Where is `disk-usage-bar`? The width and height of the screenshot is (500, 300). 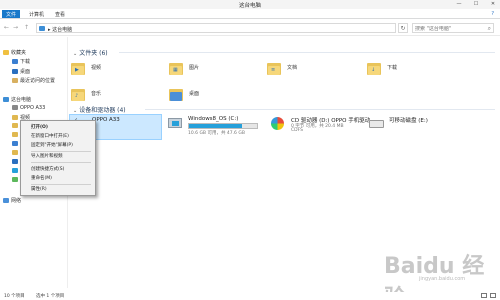 disk-usage-bar is located at coordinates (223, 126).